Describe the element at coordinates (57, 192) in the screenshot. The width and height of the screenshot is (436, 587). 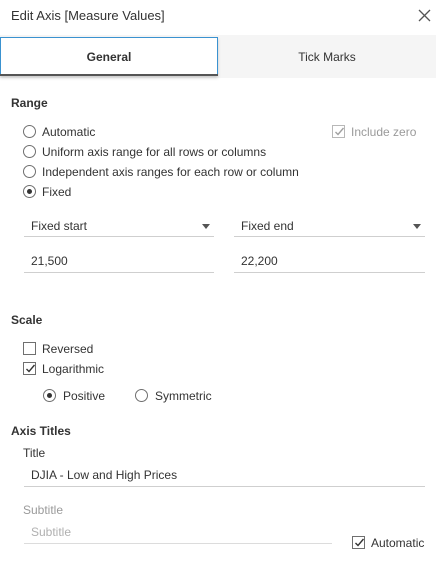
I see `range-fixed-label: Fixed` at that location.